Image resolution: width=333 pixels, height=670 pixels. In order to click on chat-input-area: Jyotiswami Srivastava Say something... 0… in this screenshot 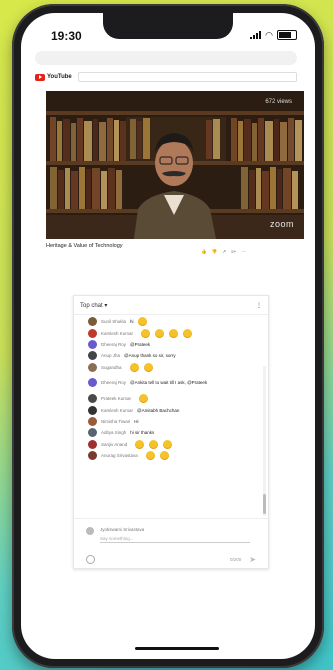, I will do `click(171, 543)`.